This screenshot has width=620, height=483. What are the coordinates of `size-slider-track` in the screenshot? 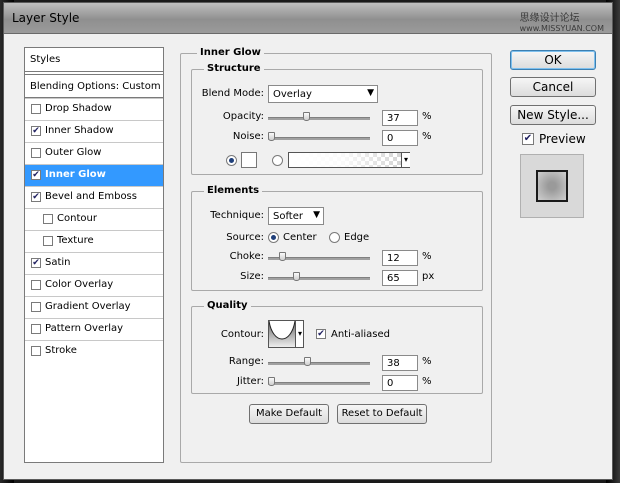 It's located at (319, 278).